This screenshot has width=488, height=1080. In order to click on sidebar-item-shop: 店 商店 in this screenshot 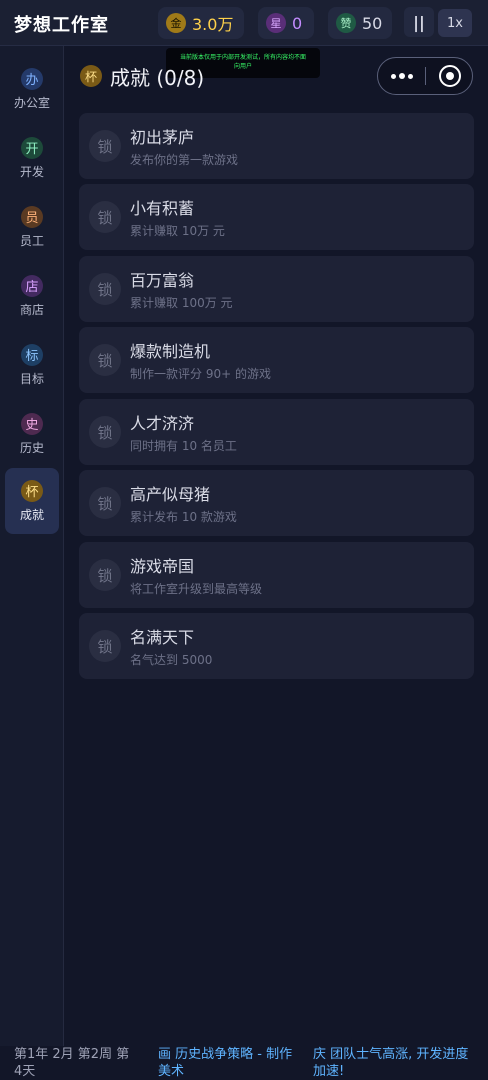, I will do `click(32, 296)`.